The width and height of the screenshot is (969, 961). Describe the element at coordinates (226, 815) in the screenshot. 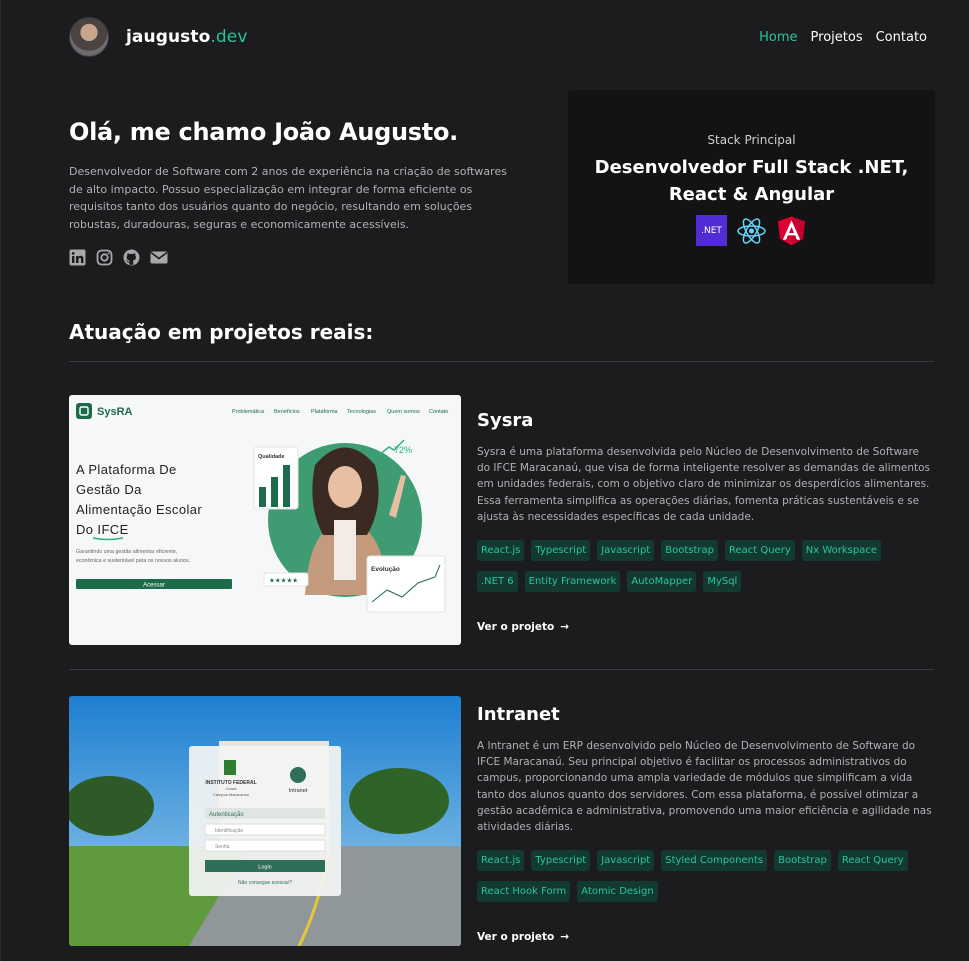

I see `svg-text: Autenticação` at that location.